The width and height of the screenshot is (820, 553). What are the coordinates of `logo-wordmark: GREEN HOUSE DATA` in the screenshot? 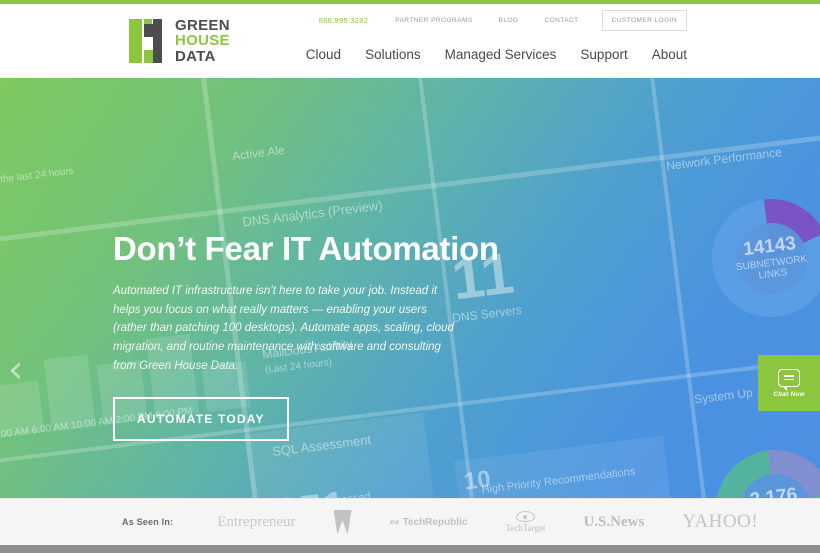 It's located at (202, 41).